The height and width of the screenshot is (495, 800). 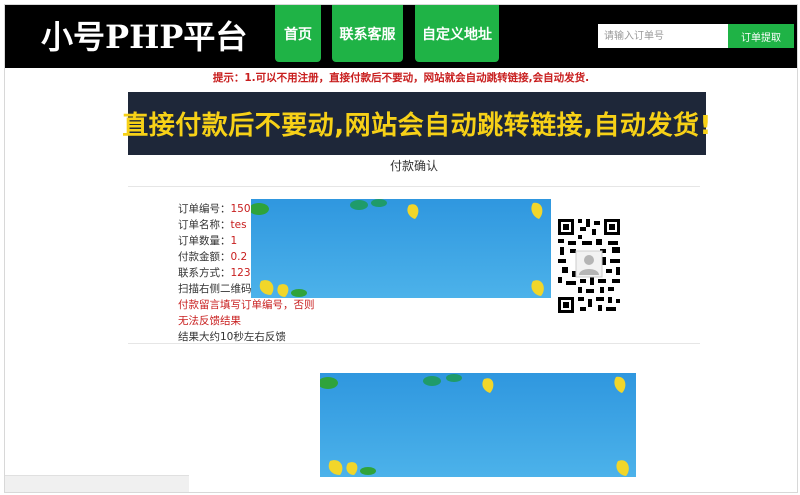 I want to click on footer-bar, so click(x=97, y=483).